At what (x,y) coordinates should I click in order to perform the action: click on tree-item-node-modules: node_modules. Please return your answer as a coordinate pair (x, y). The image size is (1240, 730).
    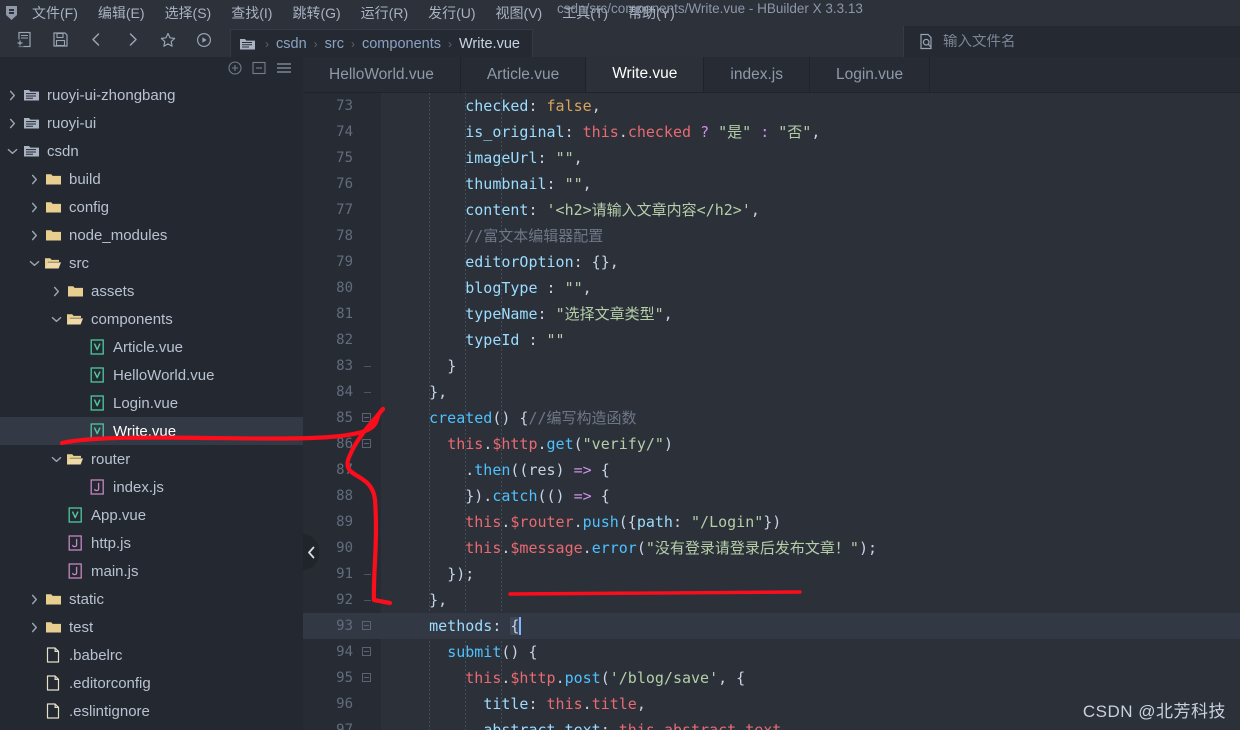
    Looking at the image, I should click on (151, 235).